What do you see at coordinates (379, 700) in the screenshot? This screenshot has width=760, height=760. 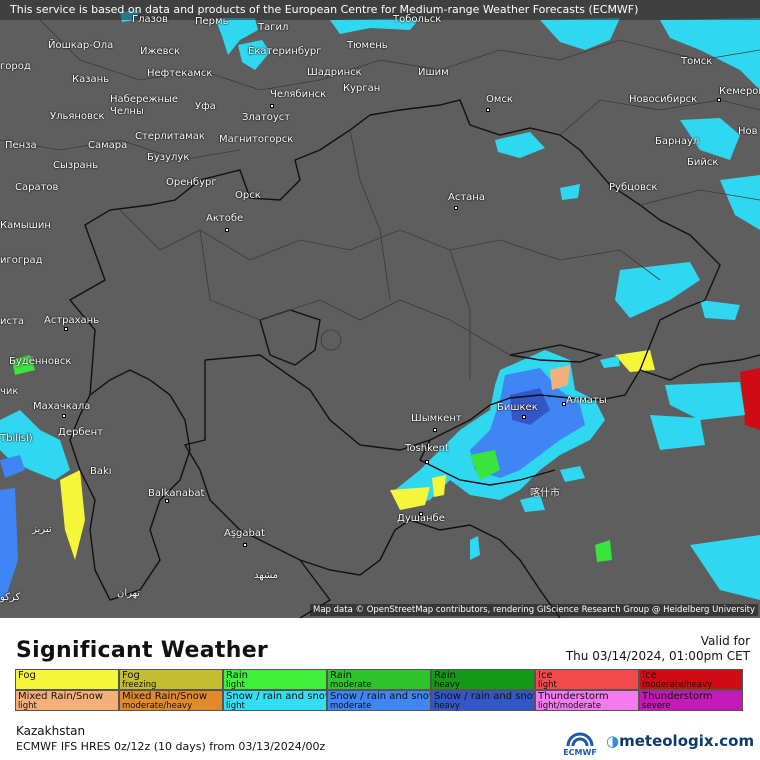 I see `legend-item: Snow / rain and snow moderate` at bounding box center [379, 700].